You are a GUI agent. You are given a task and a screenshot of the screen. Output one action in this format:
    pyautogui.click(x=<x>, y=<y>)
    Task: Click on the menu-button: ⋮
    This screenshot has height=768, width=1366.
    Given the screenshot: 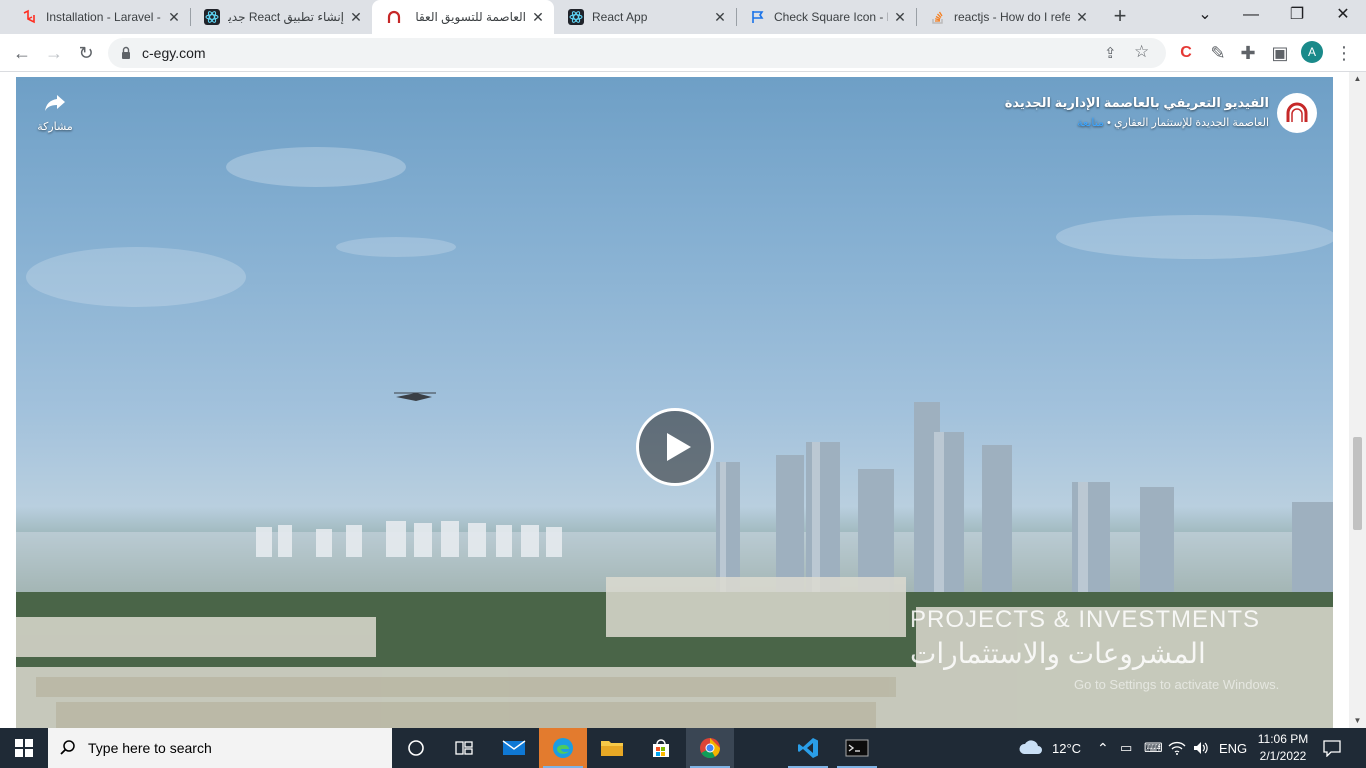 What is the action you would take?
    pyautogui.click(x=1344, y=53)
    